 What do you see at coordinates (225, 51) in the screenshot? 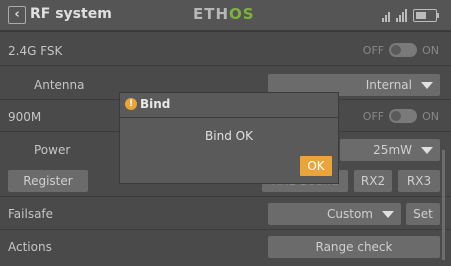
I see `row-fsk: 2.4G FSK OFF ON` at bounding box center [225, 51].